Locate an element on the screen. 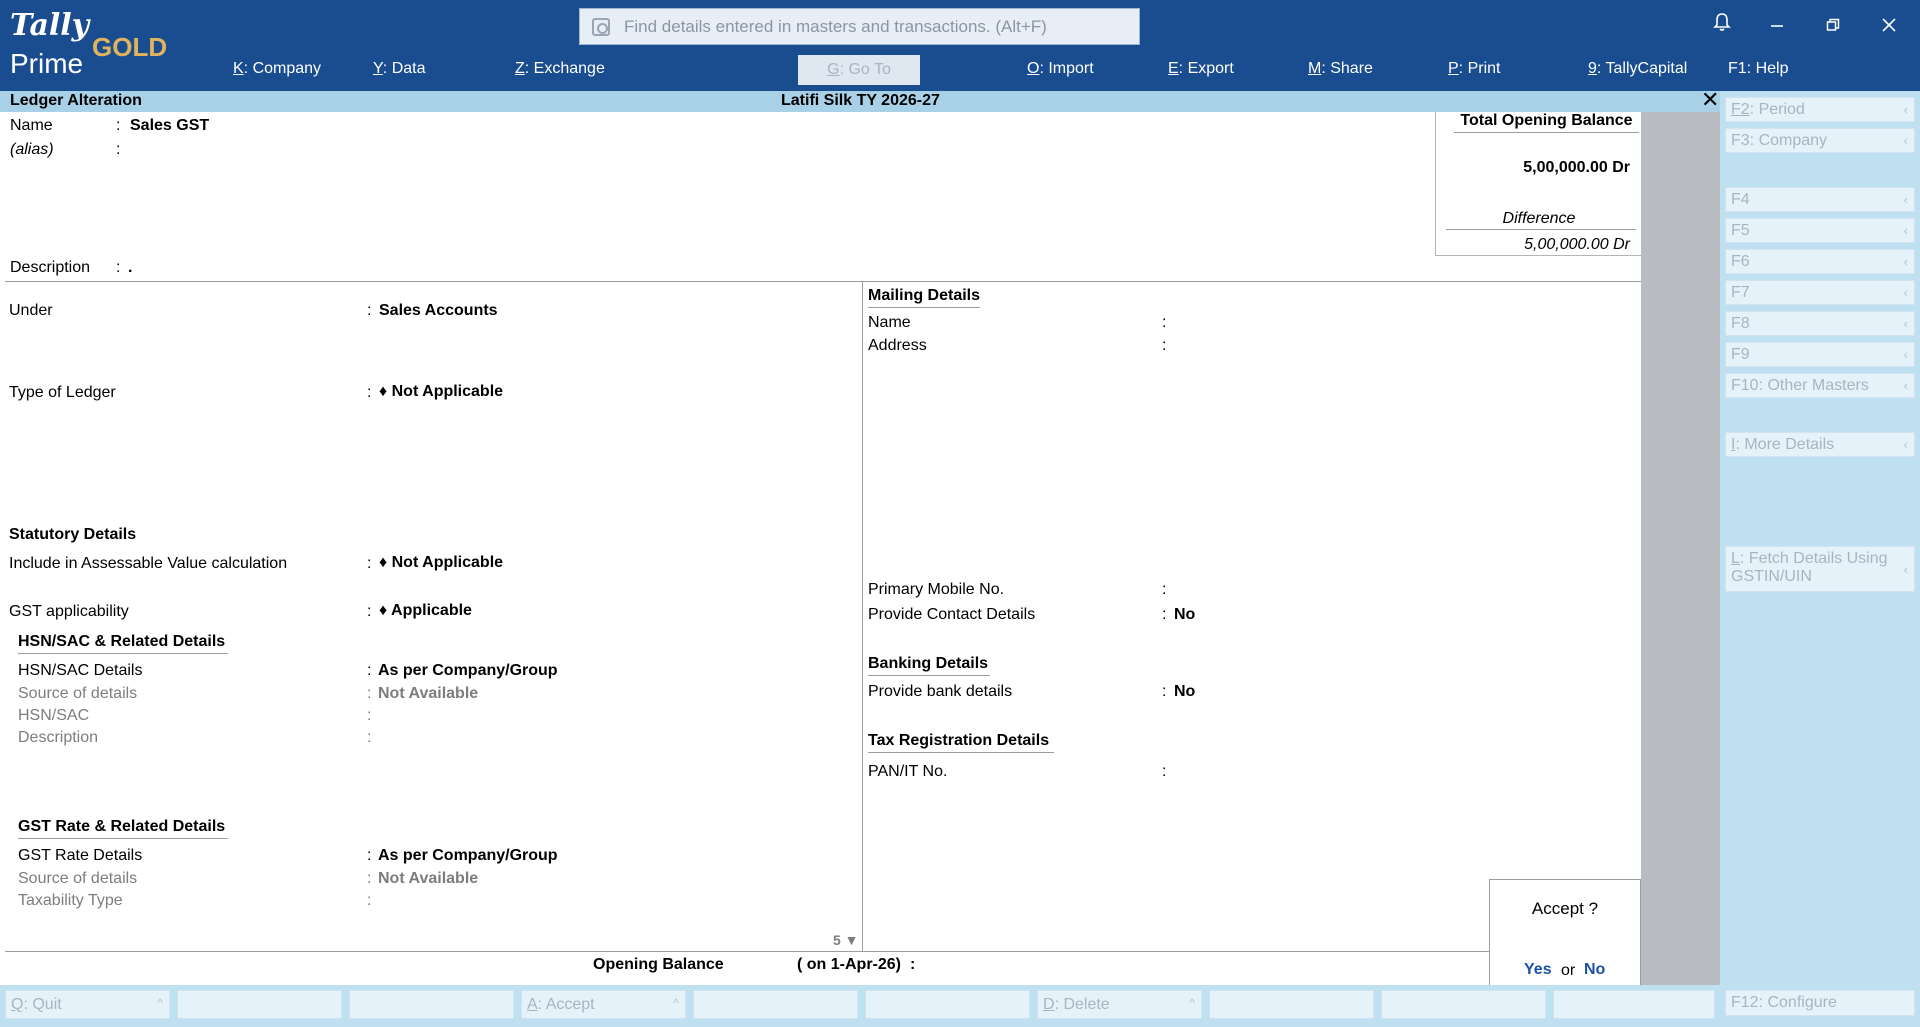  menu-export: E: Export is located at coordinates (1201, 69).